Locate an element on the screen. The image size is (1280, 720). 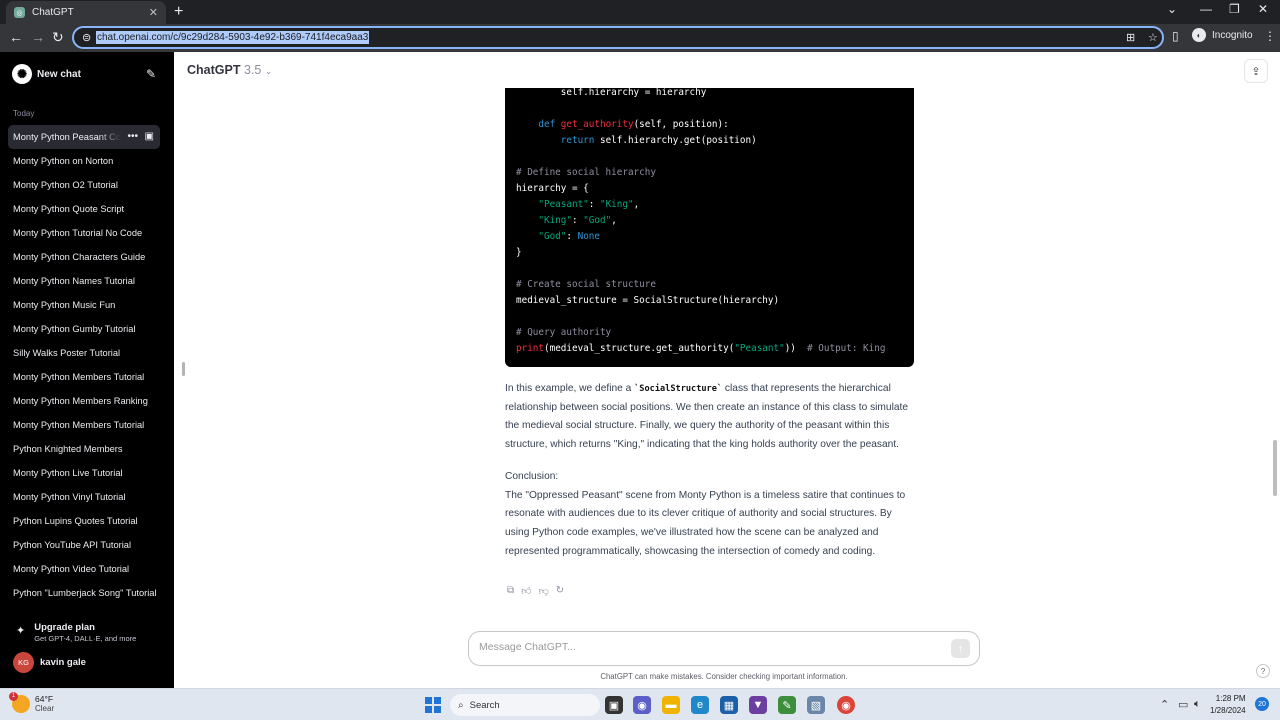
code-line: "Peasant": "King", is located at coordinates (589, 204).